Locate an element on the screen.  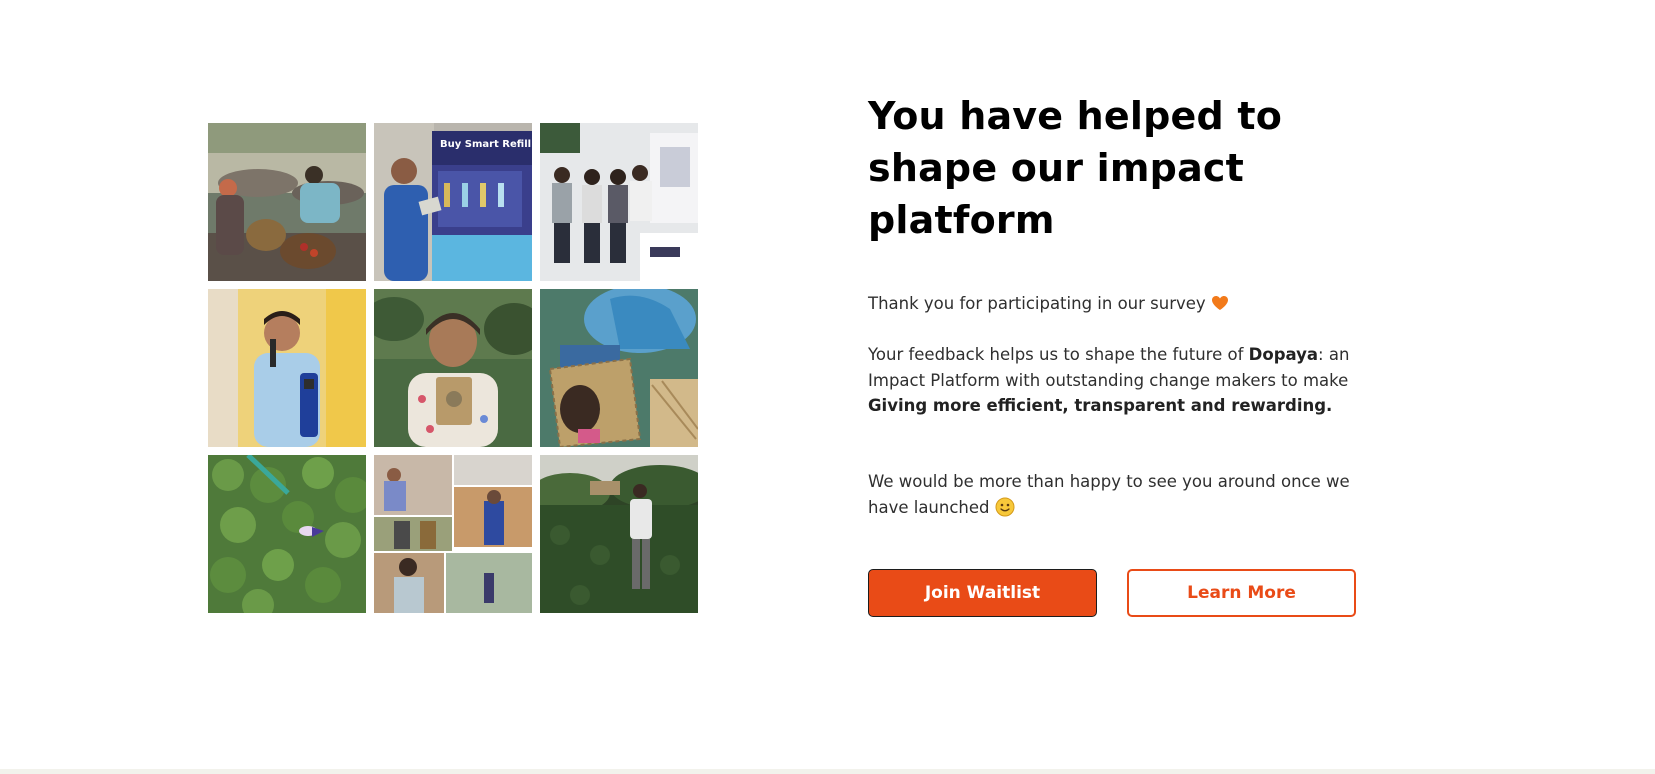
refill-sign-text: Buy Smart Refill is located at coordinates (485, 144).